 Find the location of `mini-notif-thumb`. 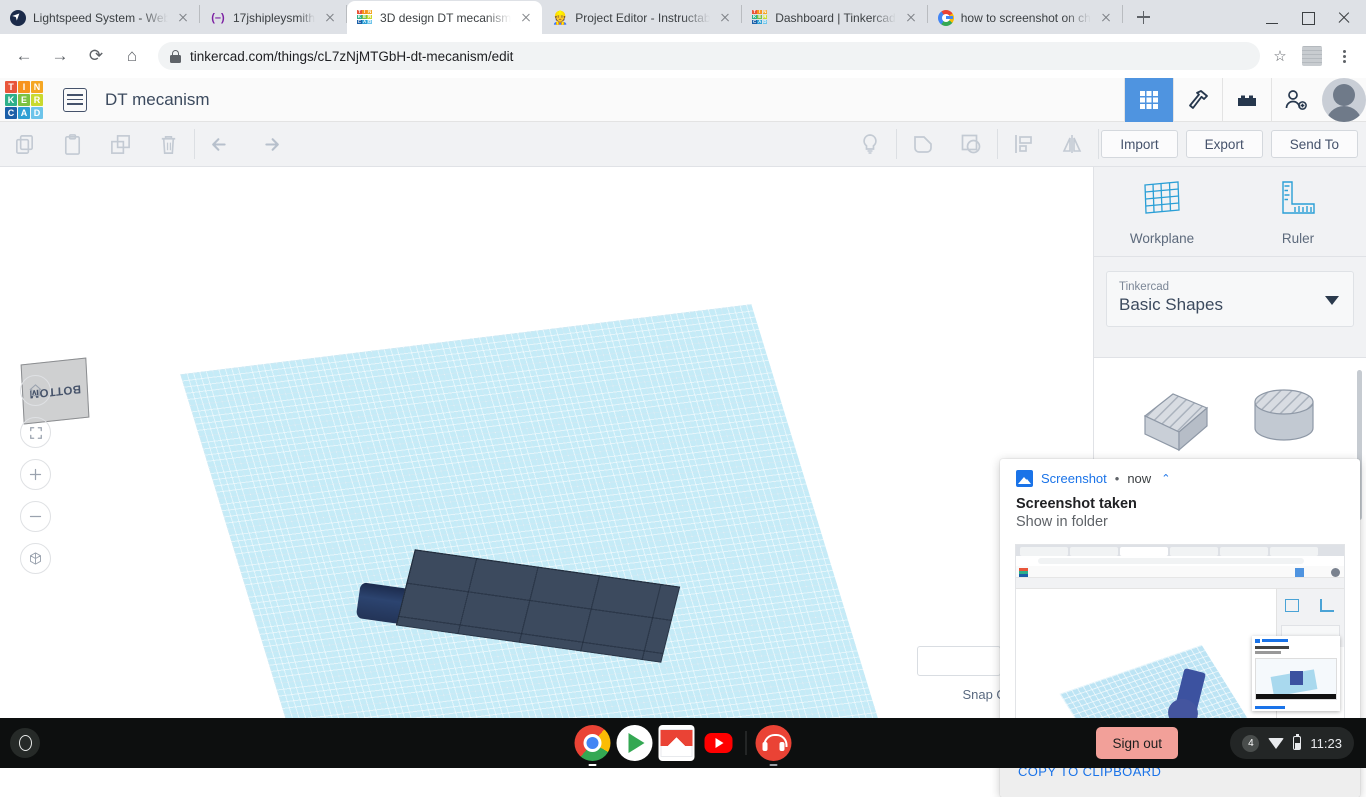

mini-notif-thumb is located at coordinates (1296, 679).